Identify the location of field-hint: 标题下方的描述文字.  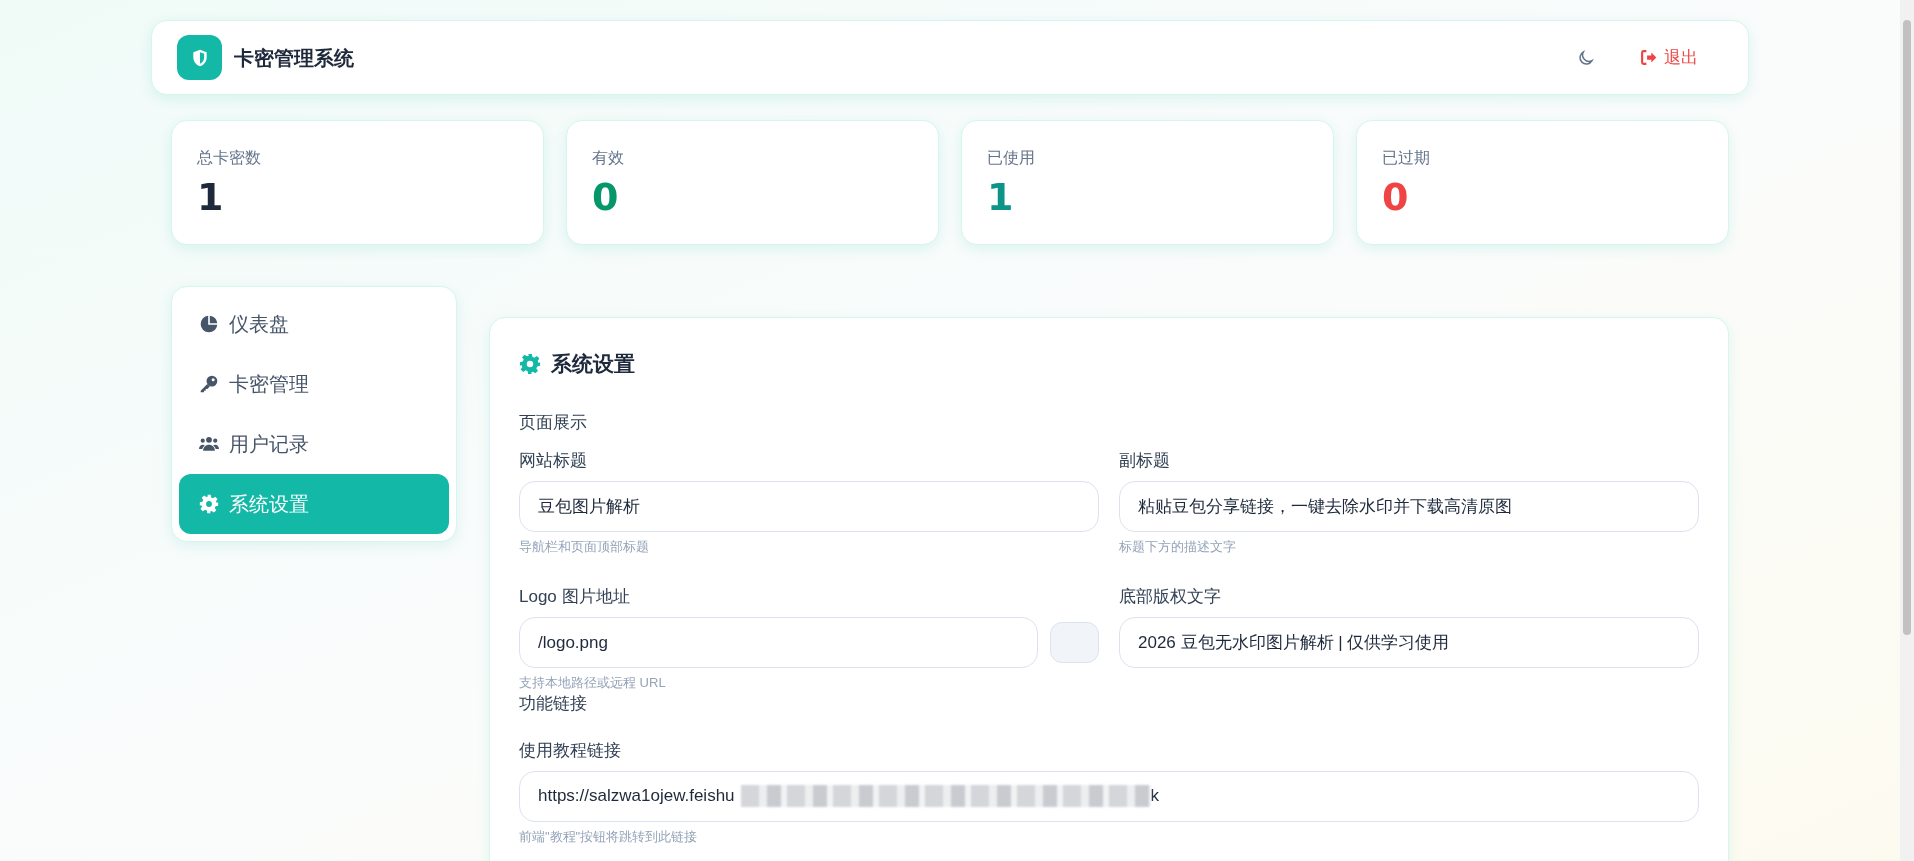
(1177, 546).